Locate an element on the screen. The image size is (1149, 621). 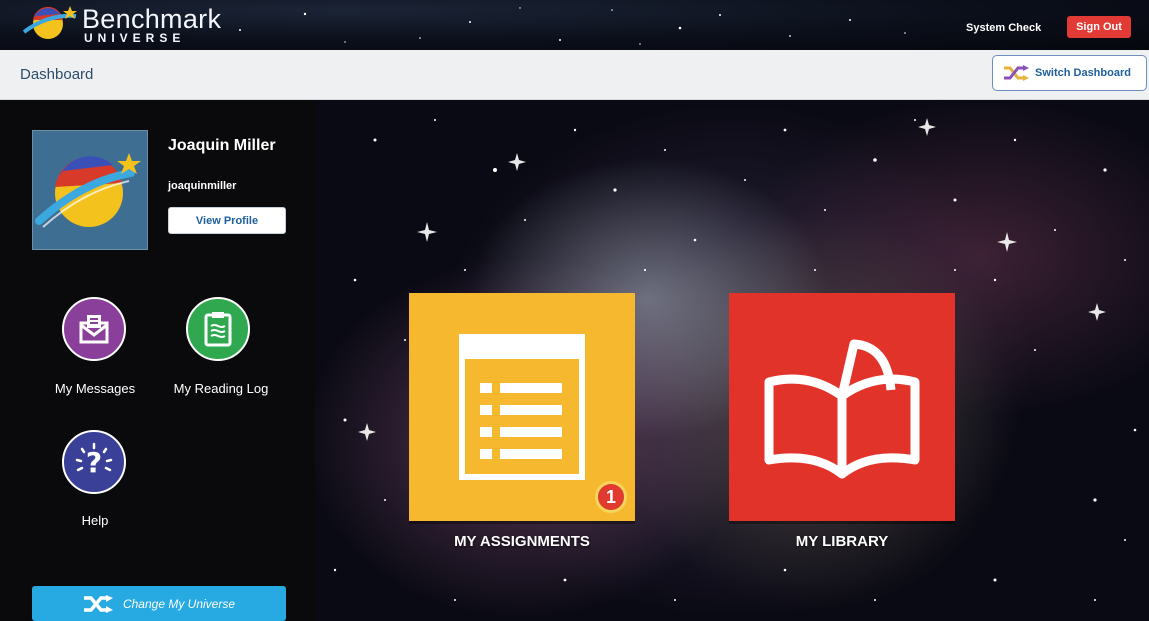
my-library-label: MY LIBRARY is located at coordinates (842, 541).